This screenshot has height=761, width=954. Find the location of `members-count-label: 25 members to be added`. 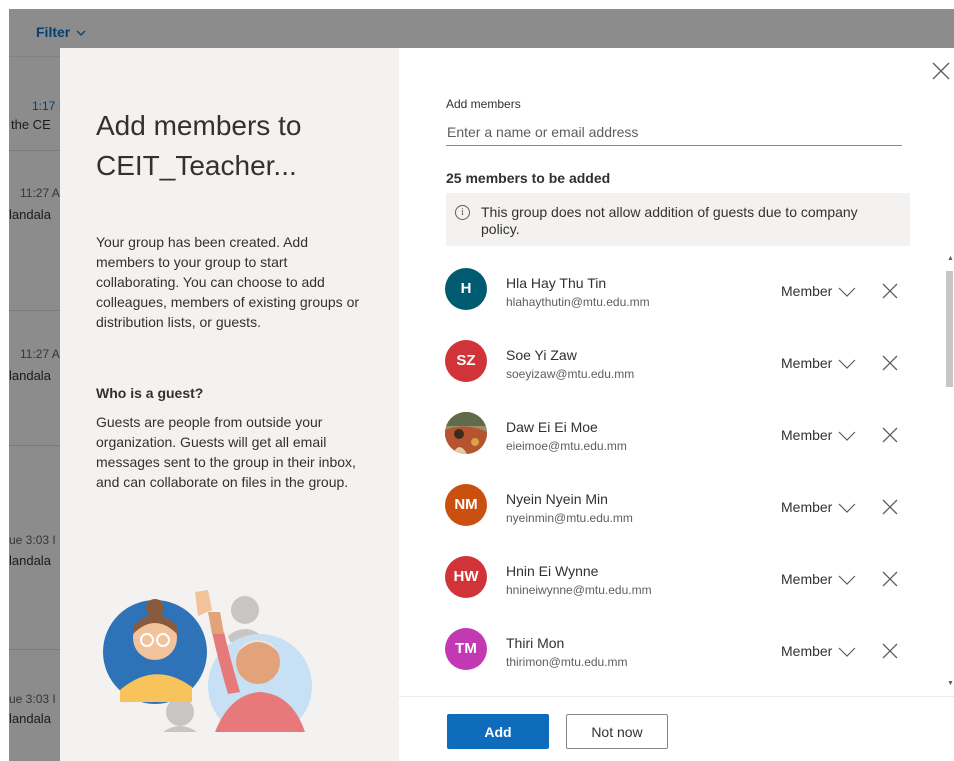

members-count-label: 25 members to be added is located at coordinates (528, 178).